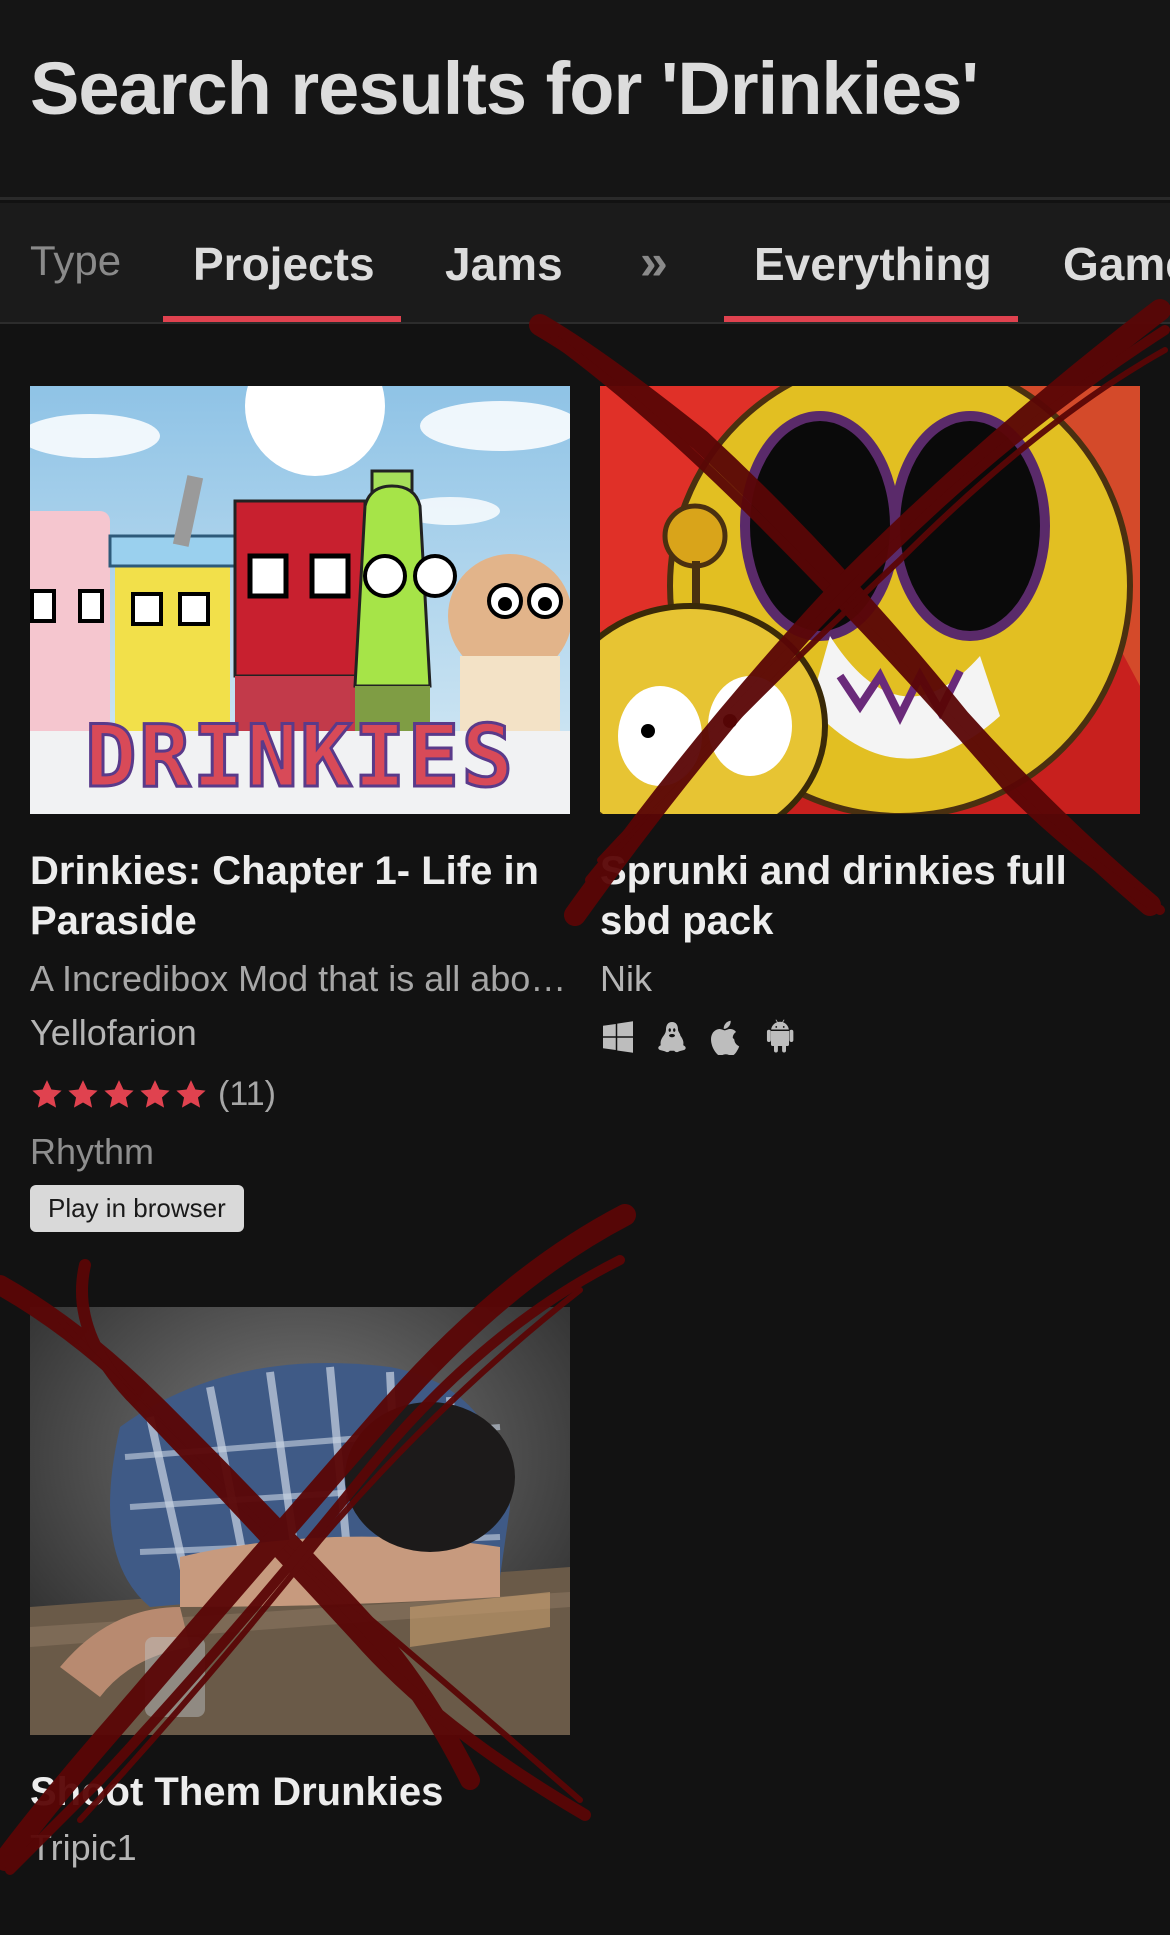  I want to click on tab-projects-underline, so click(282, 319).